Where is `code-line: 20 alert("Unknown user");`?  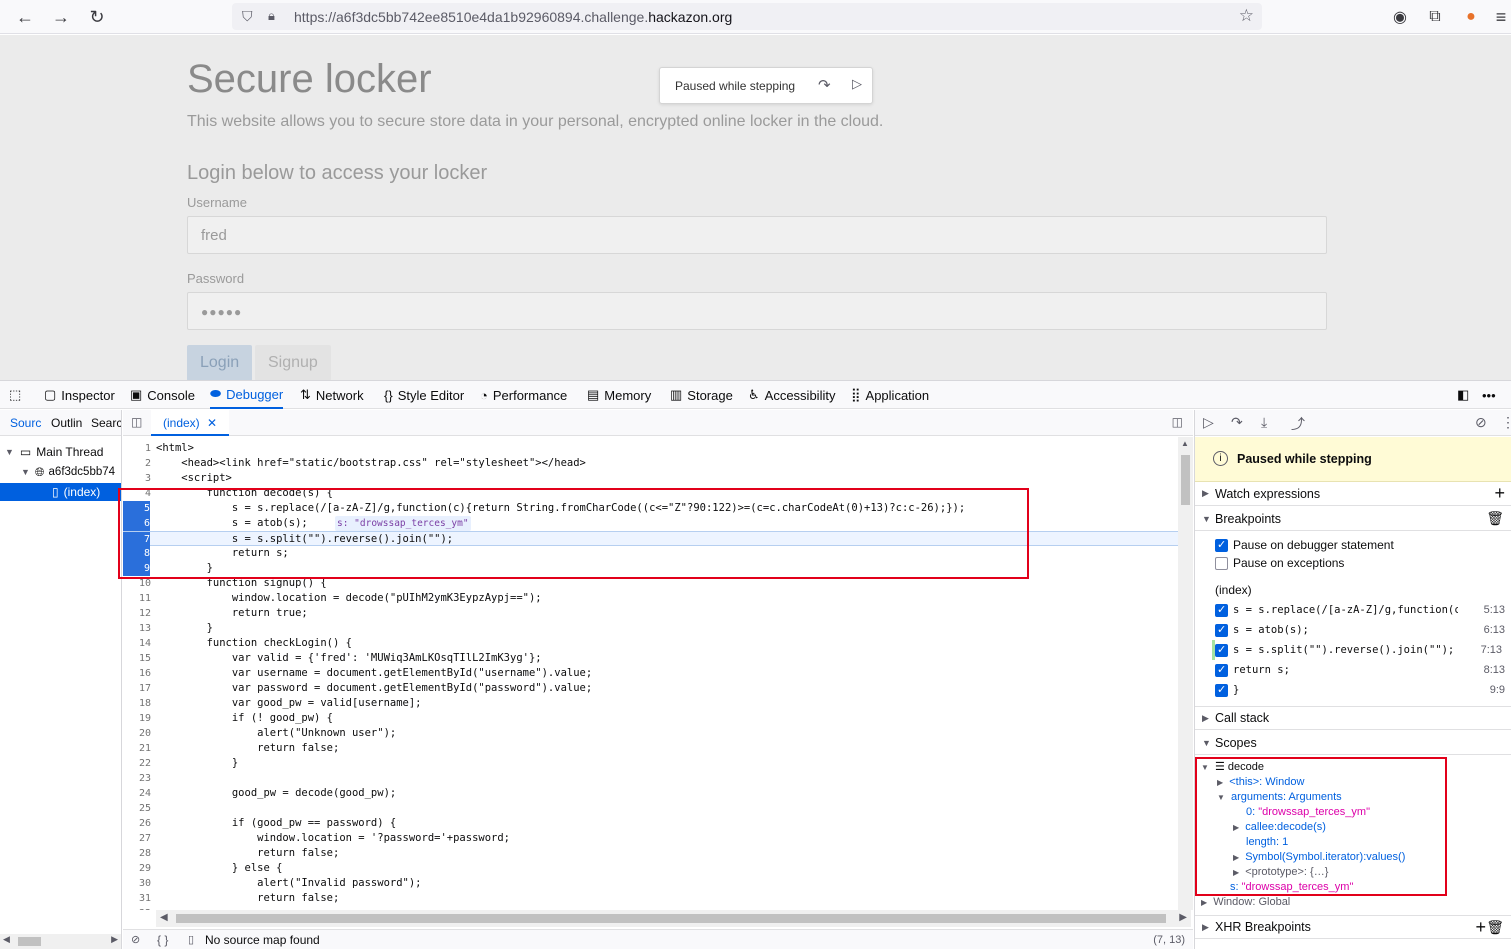
code-line: 20 alert("Unknown user"); is located at coordinates (650, 733).